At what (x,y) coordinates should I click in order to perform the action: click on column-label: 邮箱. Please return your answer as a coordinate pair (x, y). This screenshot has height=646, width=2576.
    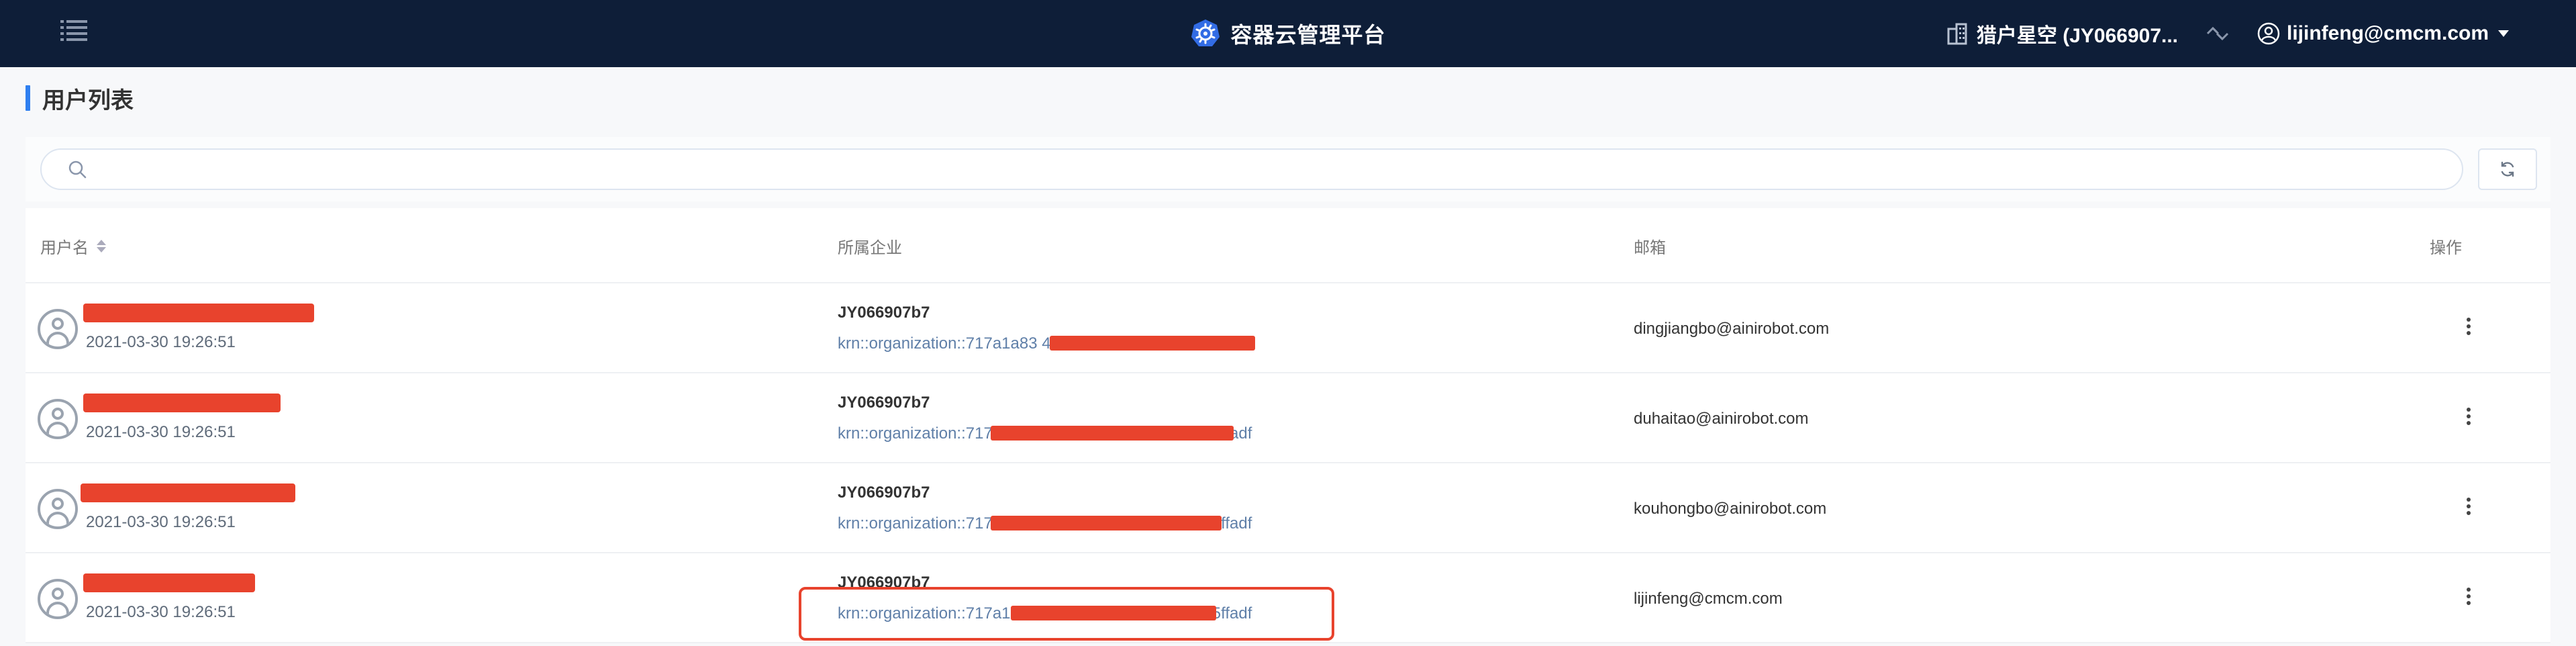
    Looking at the image, I should click on (1650, 248).